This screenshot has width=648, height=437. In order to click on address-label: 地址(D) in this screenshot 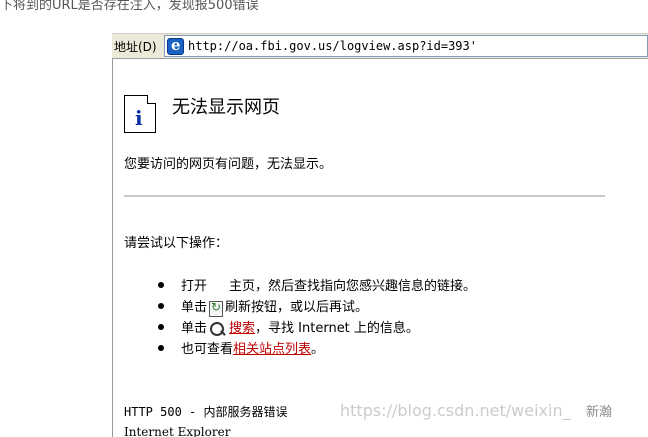, I will do `click(135, 46)`.